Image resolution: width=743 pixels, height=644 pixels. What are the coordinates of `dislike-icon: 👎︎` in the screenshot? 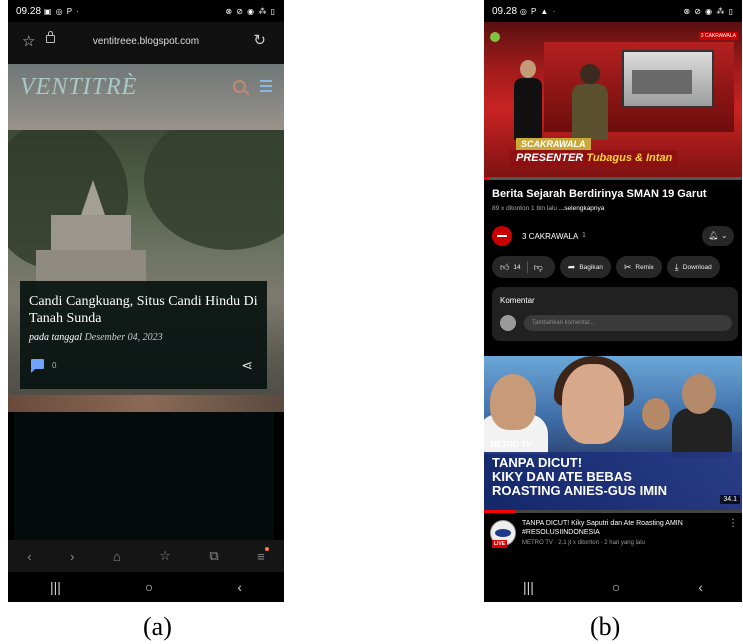 It's located at (538, 267).